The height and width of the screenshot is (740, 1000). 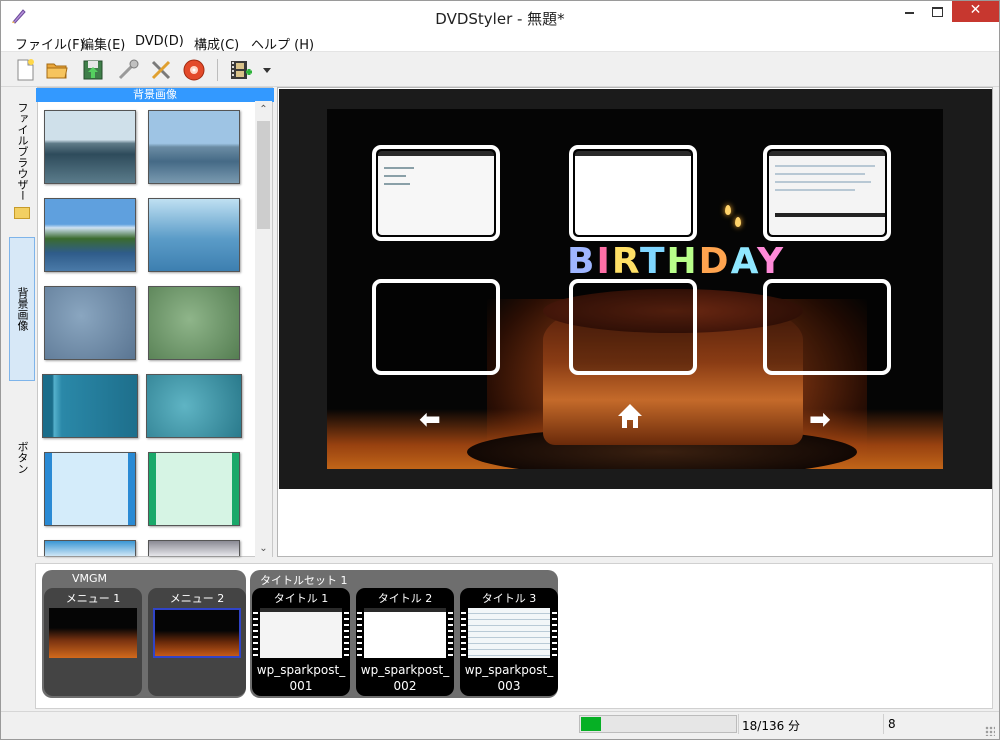 What do you see at coordinates (743, 261) in the screenshot?
I see `birthday-letter: A` at bounding box center [743, 261].